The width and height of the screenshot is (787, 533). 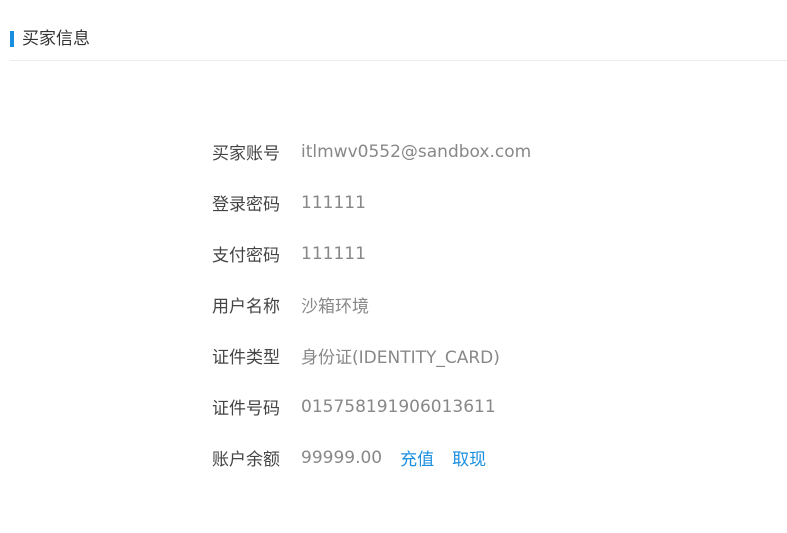 I want to click on buyer-account-value: itlmwv0552@sandbox.com, so click(x=416, y=151).